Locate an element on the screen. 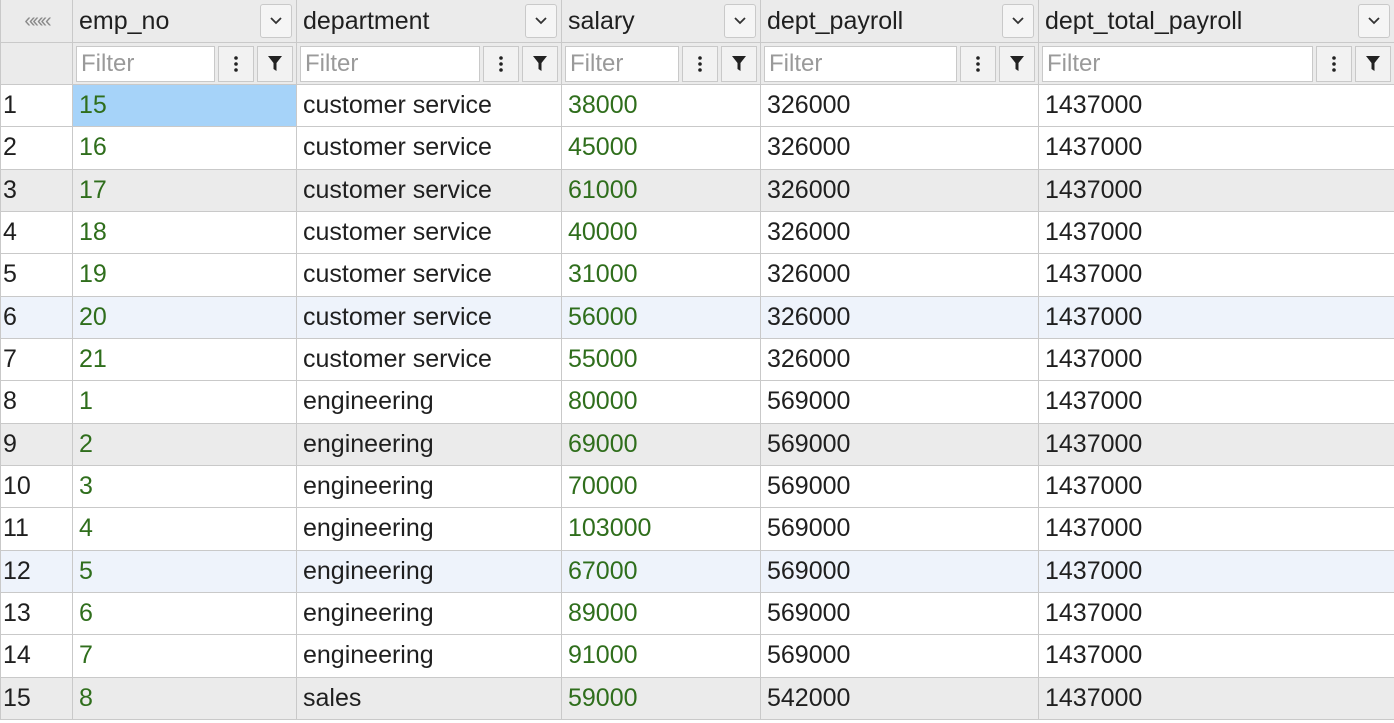 This screenshot has width=1394, height=723. row-number: 6 is located at coordinates (37, 317).